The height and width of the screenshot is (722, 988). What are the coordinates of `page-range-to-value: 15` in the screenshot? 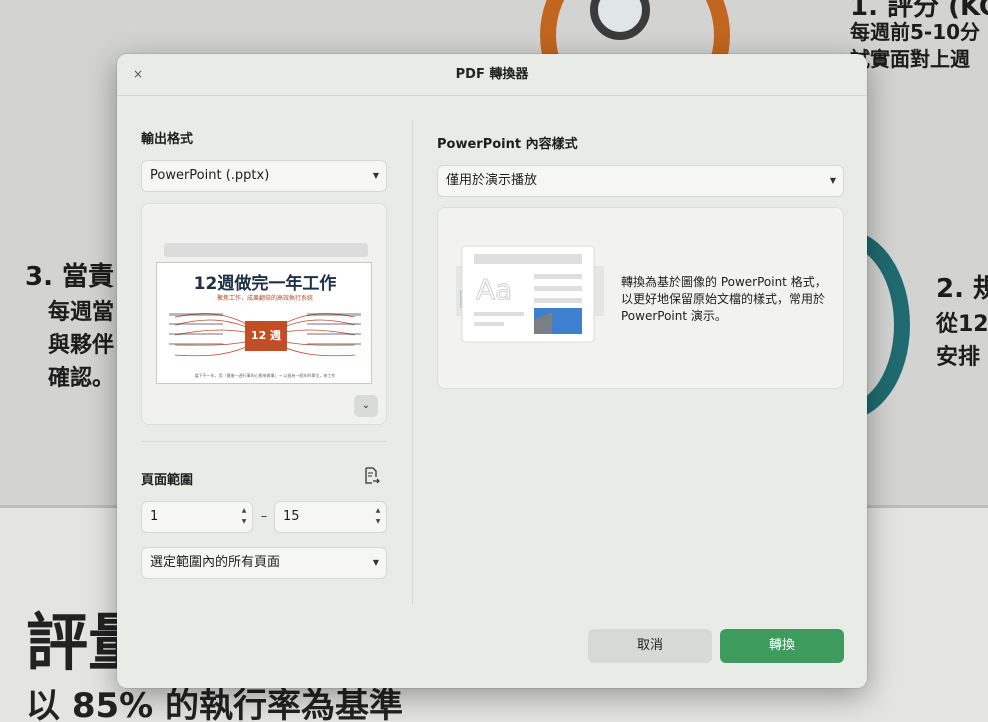 It's located at (291, 516).